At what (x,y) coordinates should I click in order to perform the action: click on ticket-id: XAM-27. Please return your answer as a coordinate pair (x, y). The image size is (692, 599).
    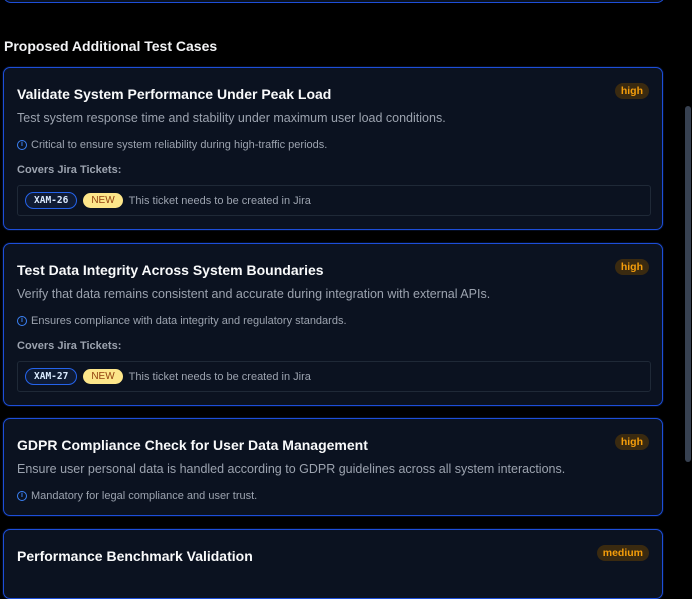
    Looking at the image, I should click on (51, 376).